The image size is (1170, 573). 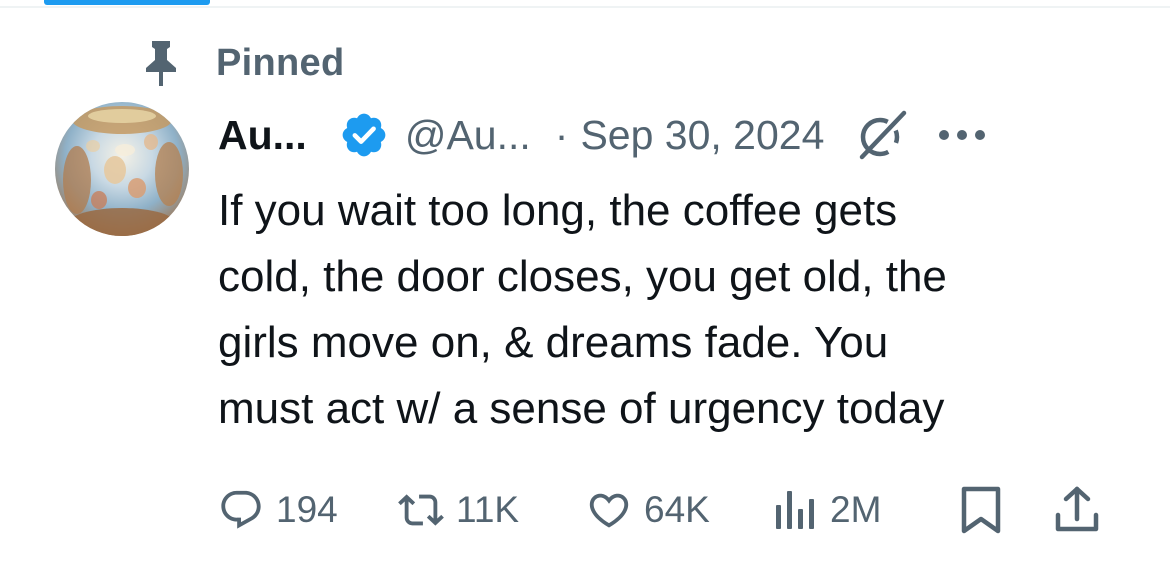 I want to click on active-tab-indicator, so click(x=127, y=2).